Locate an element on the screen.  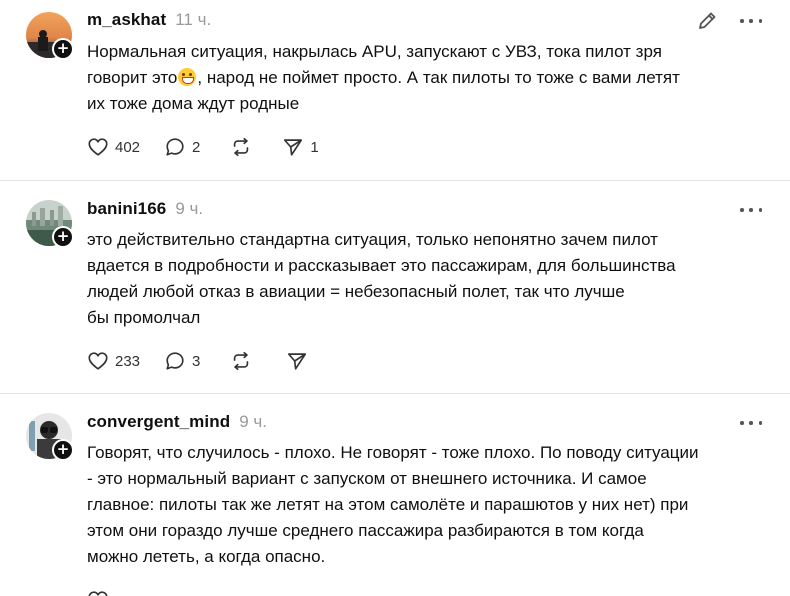
post-header: banini166 9 ч. is located at coordinates (145, 210).